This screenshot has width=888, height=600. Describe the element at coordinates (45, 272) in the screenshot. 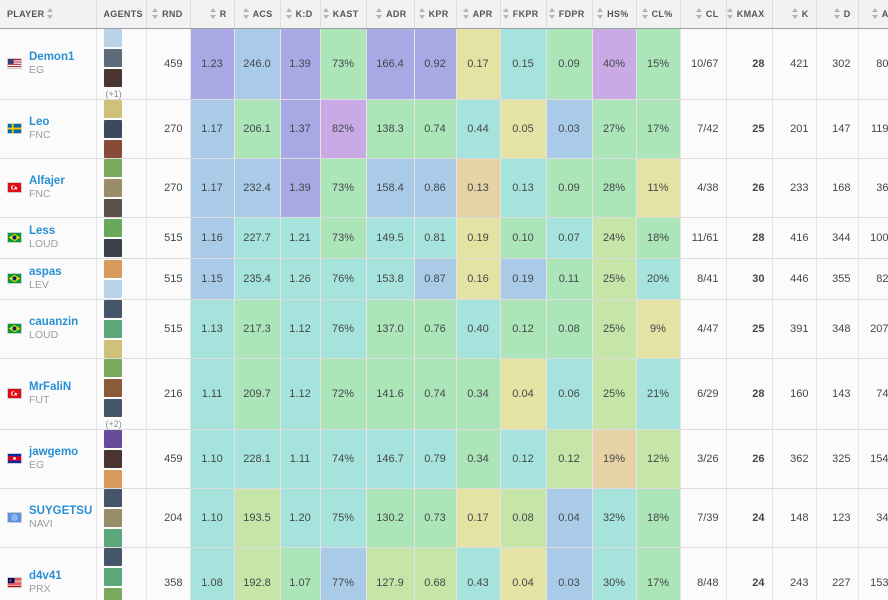

I see `player-name: aspas` at that location.